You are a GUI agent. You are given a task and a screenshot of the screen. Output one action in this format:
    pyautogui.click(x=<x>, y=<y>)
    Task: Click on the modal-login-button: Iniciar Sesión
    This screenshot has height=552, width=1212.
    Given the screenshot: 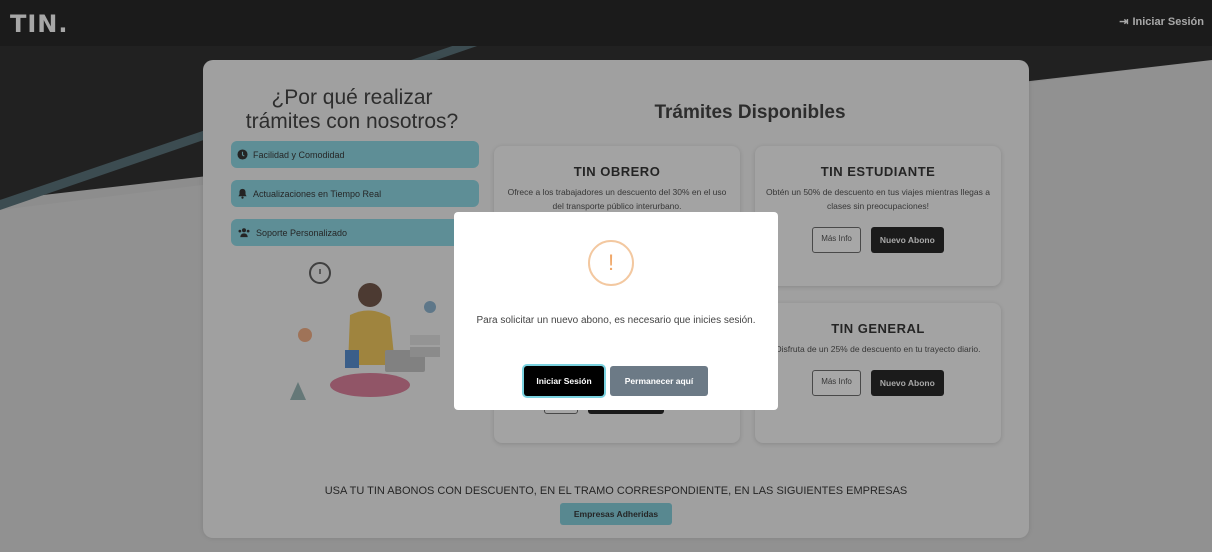 What is the action you would take?
    pyautogui.click(x=564, y=381)
    